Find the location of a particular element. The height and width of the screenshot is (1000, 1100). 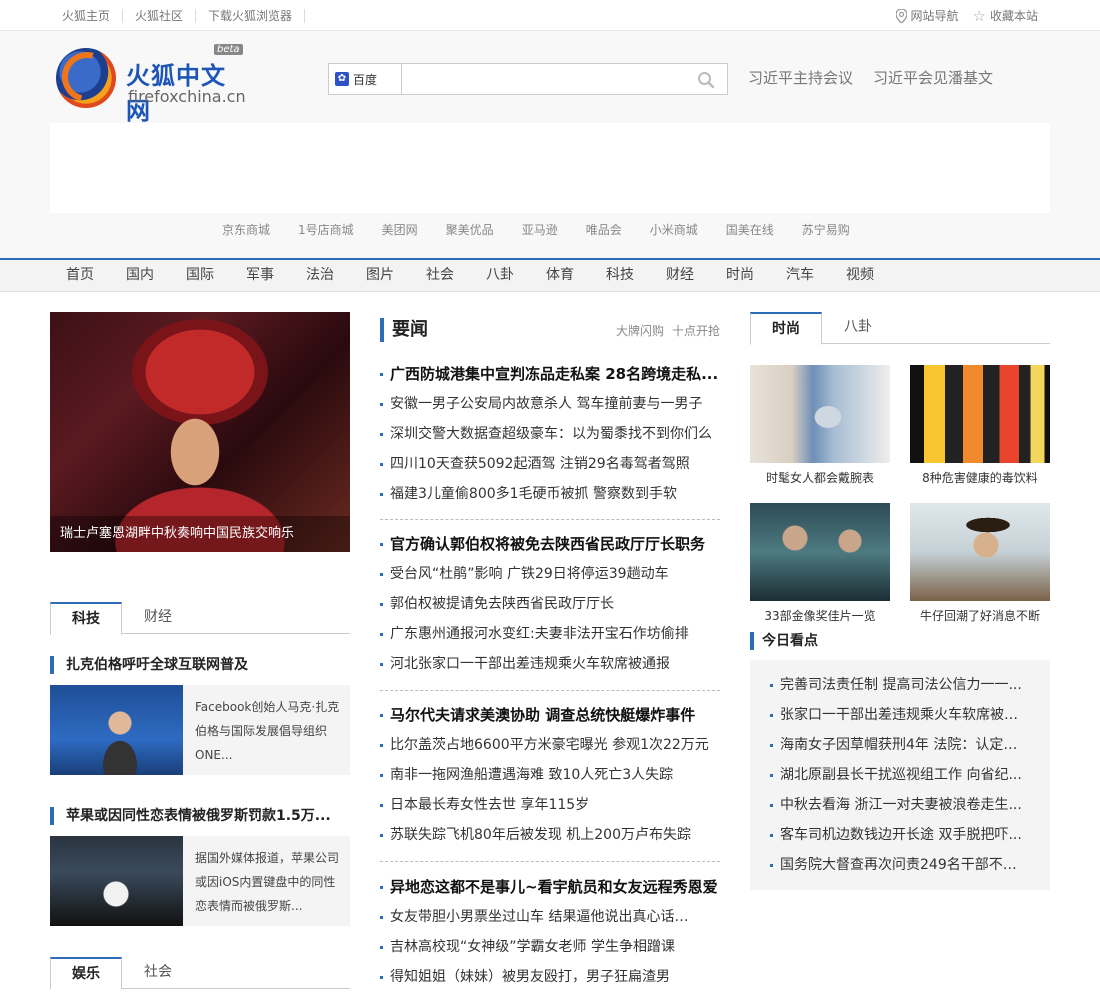

tab-finance: 财经 is located at coordinates (158, 617).